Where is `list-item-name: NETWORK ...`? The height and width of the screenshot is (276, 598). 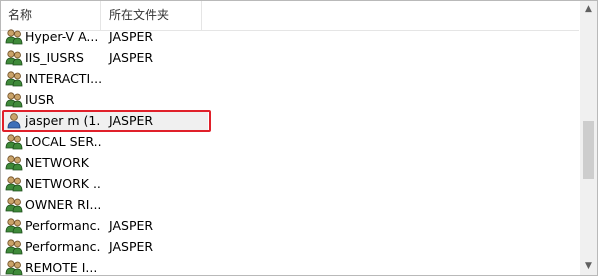 list-item-name: NETWORK ... is located at coordinates (63, 183).